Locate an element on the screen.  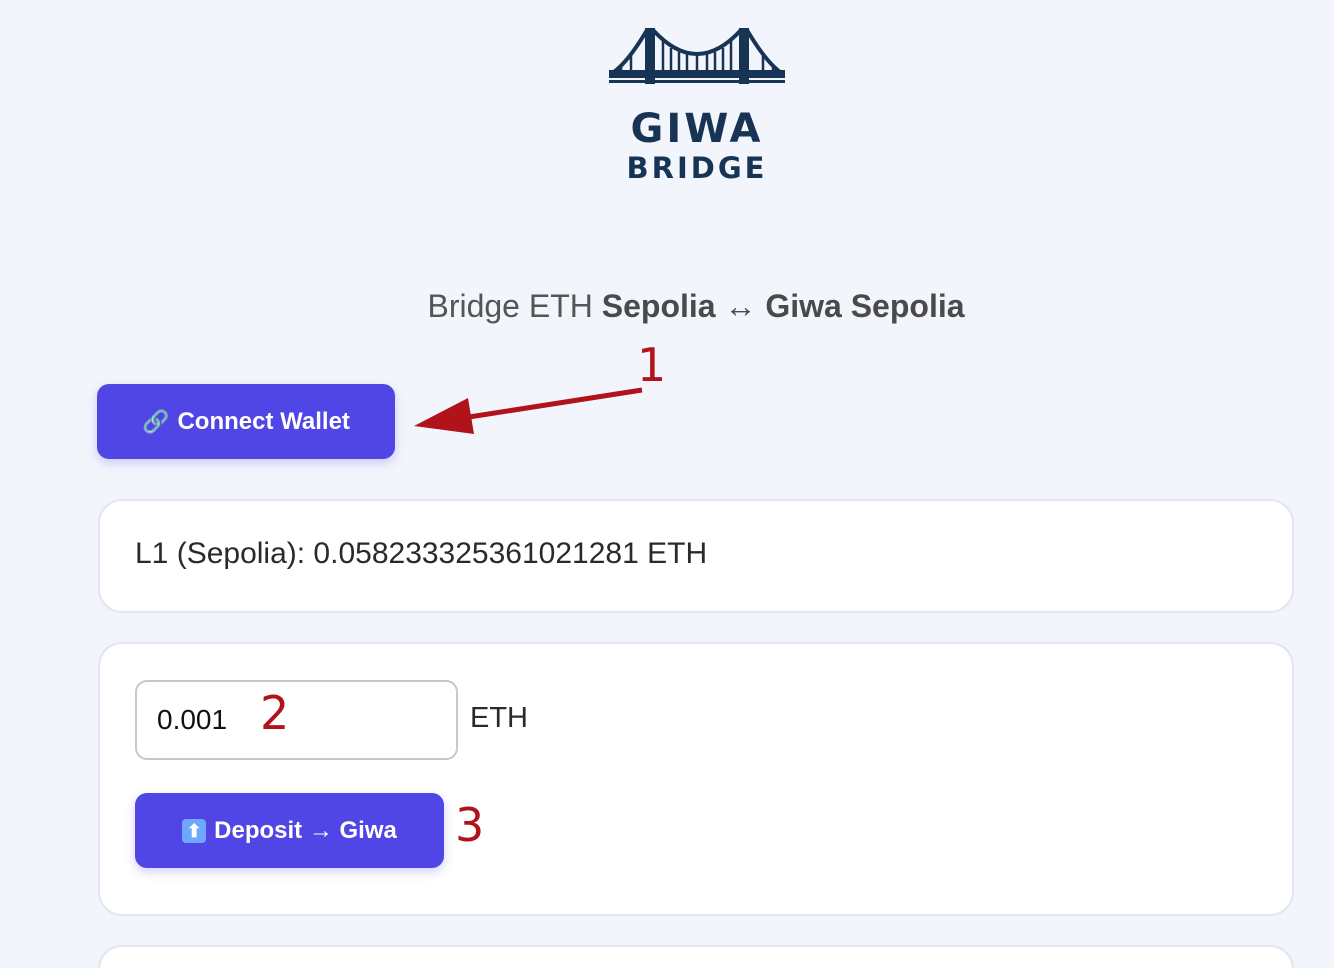
deposit-button-label: Deposit → Giwa is located at coordinates (305, 830).